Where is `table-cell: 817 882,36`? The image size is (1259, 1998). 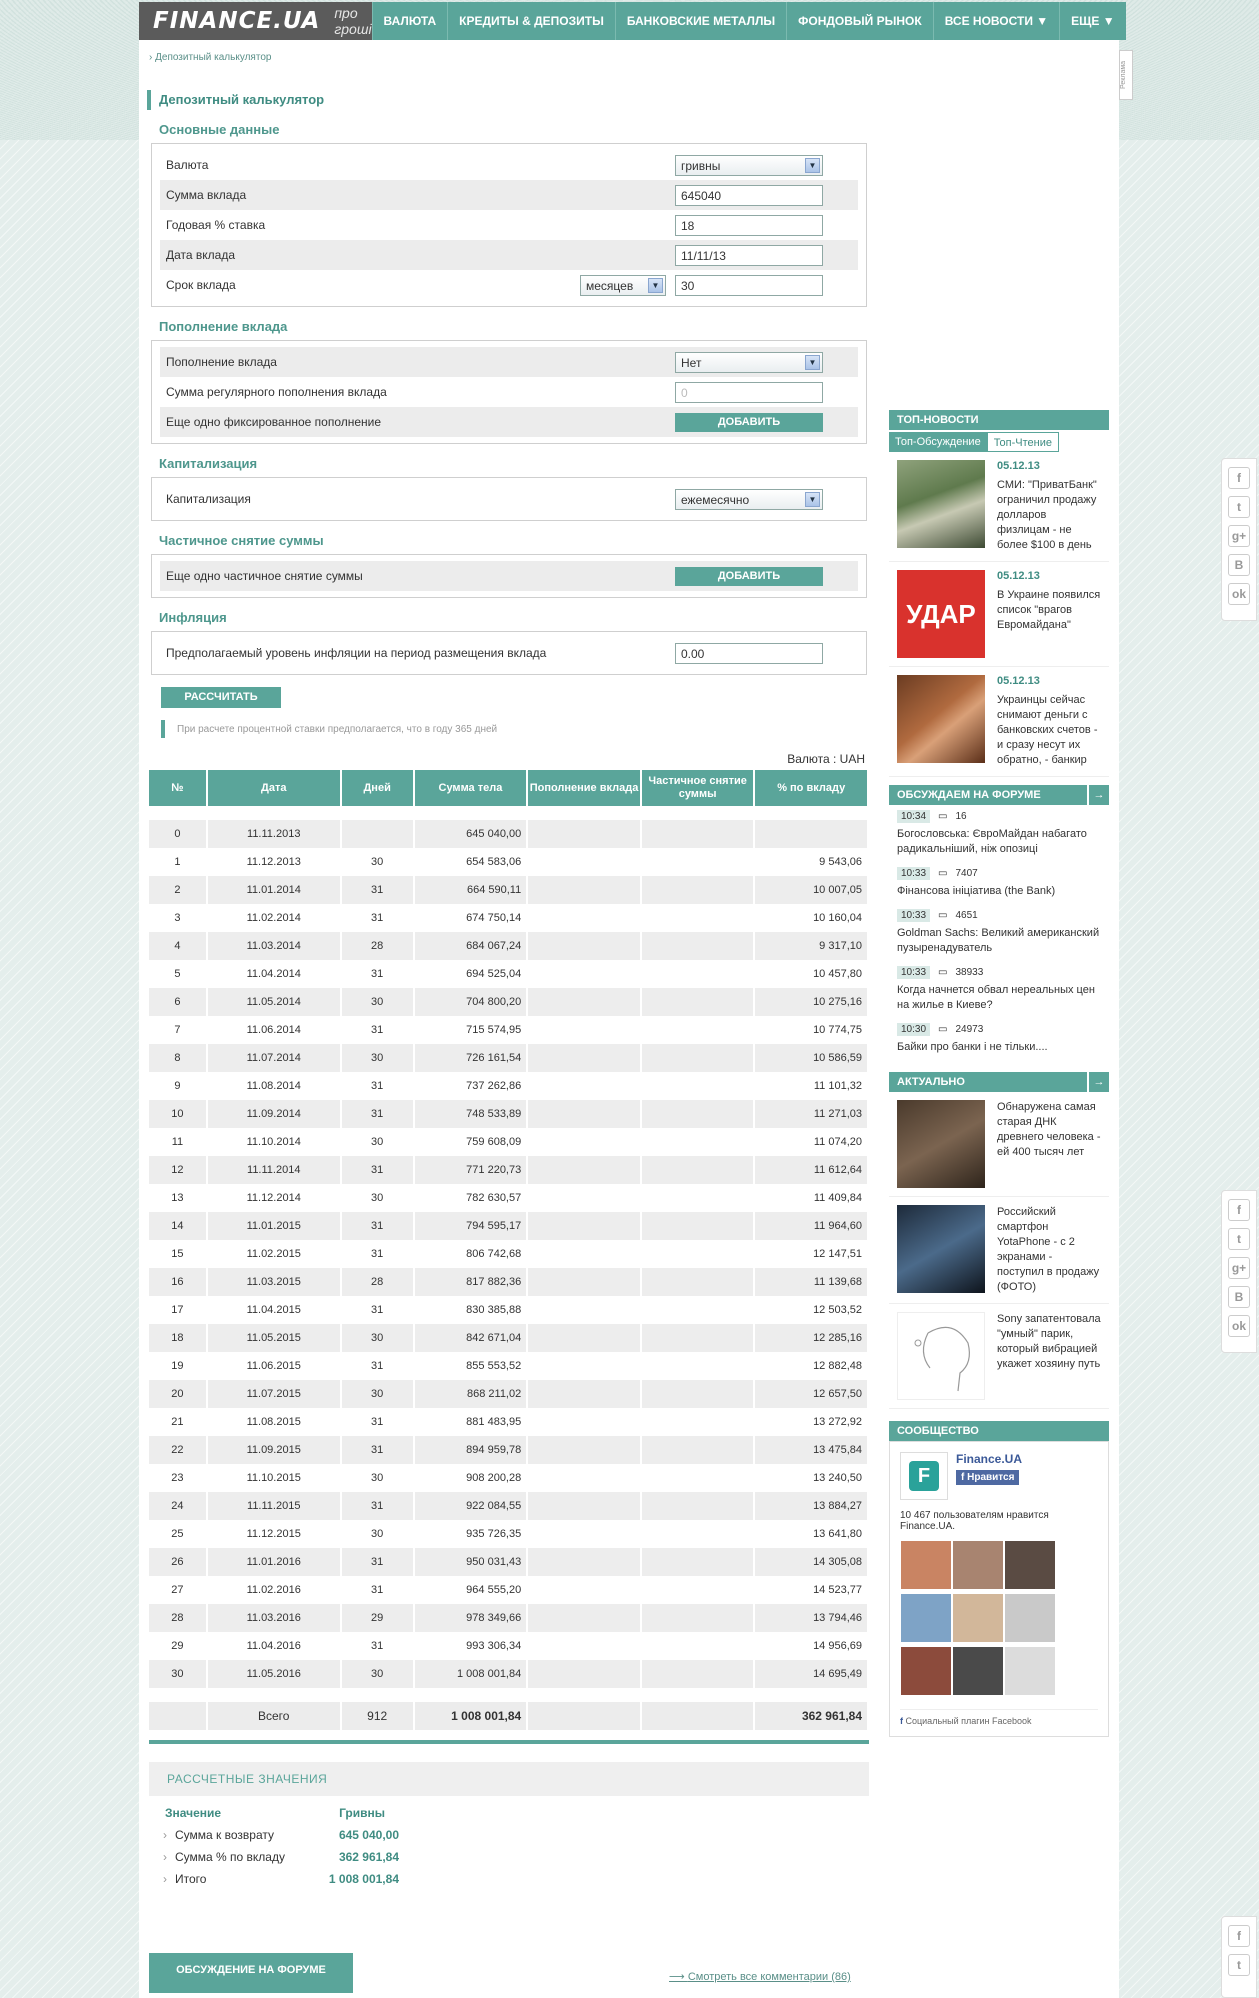 table-cell: 817 882,36 is located at coordinates (470, 1282).